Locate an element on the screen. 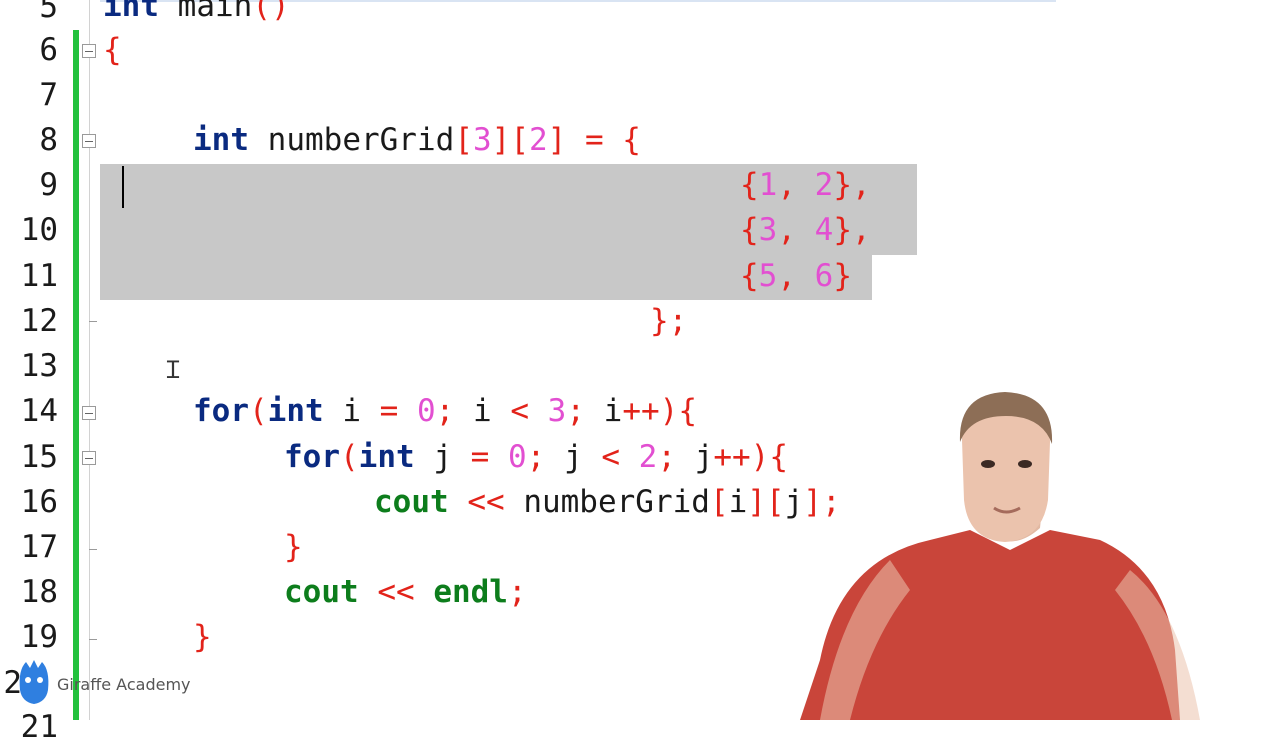 Image resolution: width=1280 pixels, height=750 pixels. stream-keyword: endl is located at coordinates (470, 592).